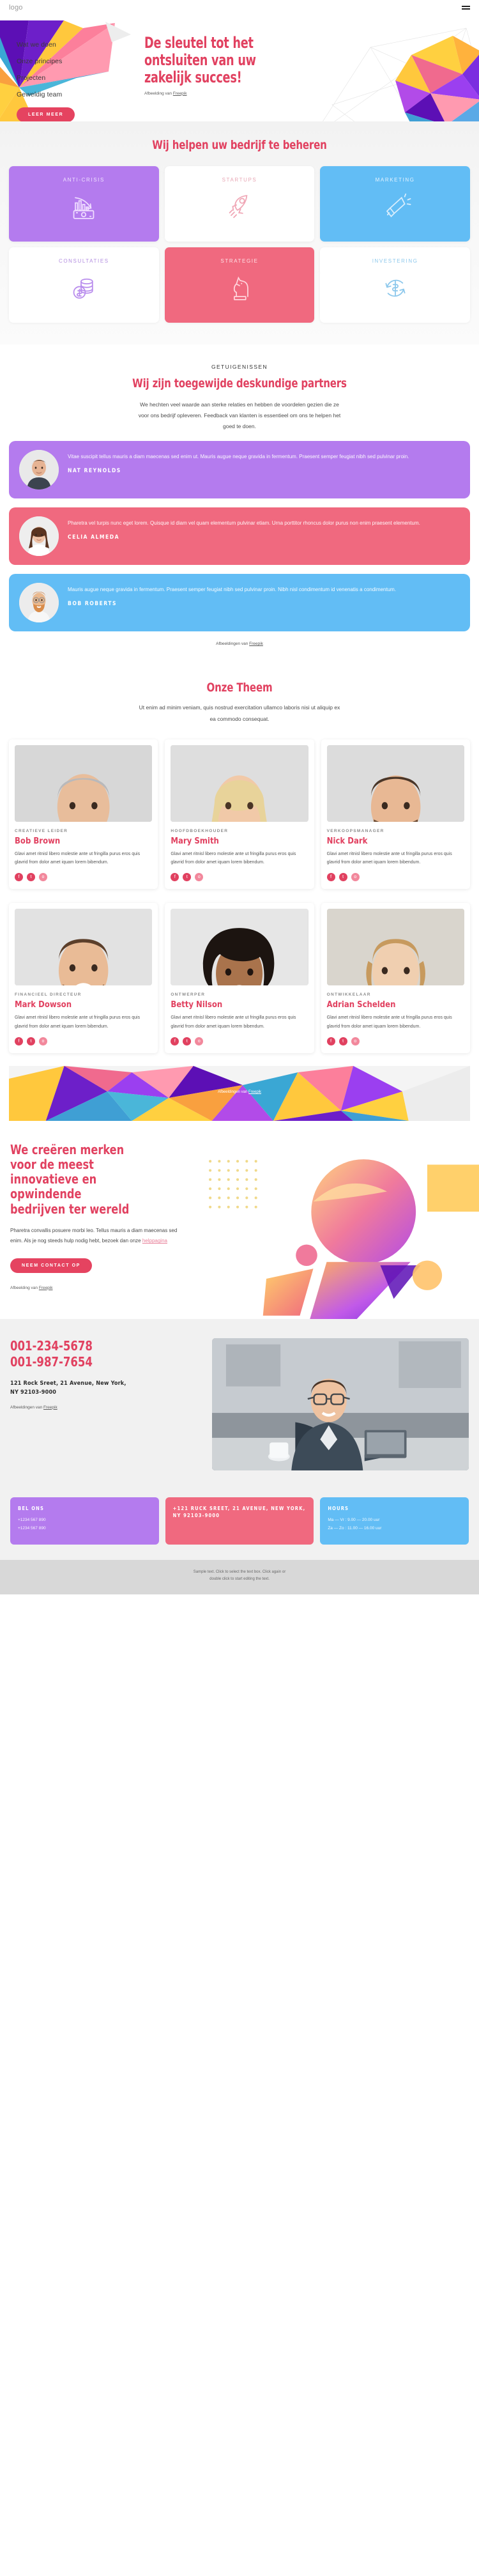  Describe the element at coordinates (51, 1265) in the screenshot. I see `neem-contact-op-button: NEEM CONTACT OP` at that location.